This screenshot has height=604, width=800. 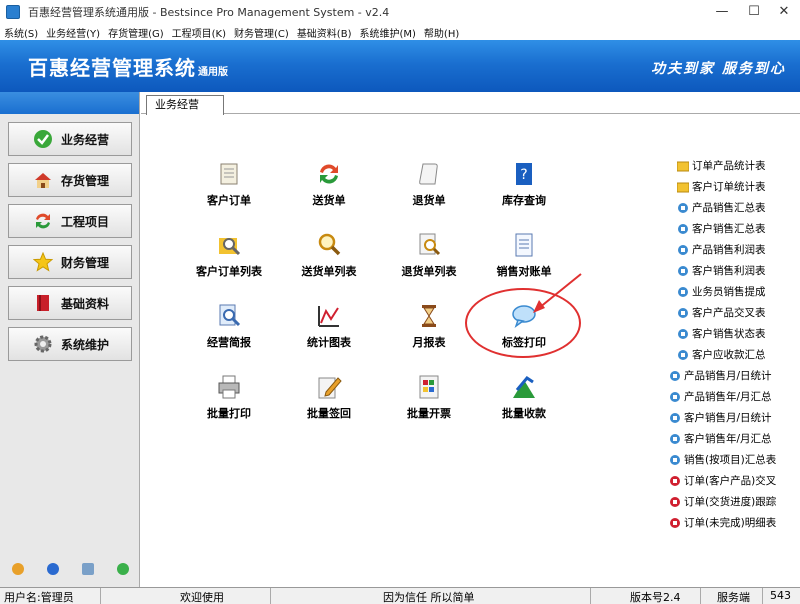 What do you see at coordinates (329, 397) in the screenshot?
I see `grid-batch-signback: 批量签回` at bounding box center [329, 397].